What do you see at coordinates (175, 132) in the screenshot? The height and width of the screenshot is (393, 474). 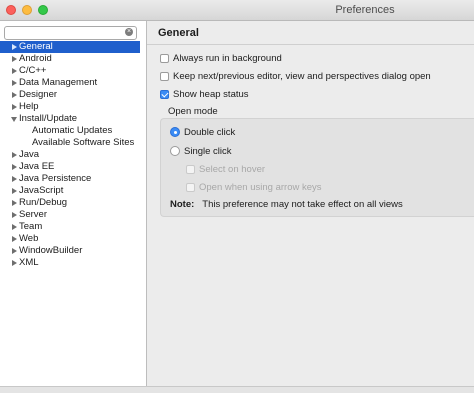 I see `radio-selected-icon` at bounding box center [175, 132].